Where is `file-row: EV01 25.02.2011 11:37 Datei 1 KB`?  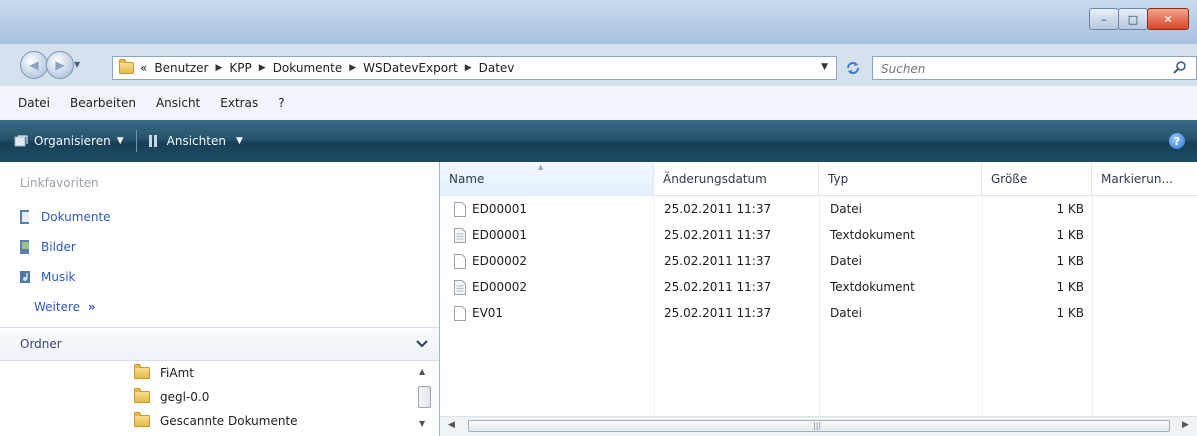 file-row: EV01 25.02.2011 11:37 Datei 1 KB is located at coordinates (818, 313).